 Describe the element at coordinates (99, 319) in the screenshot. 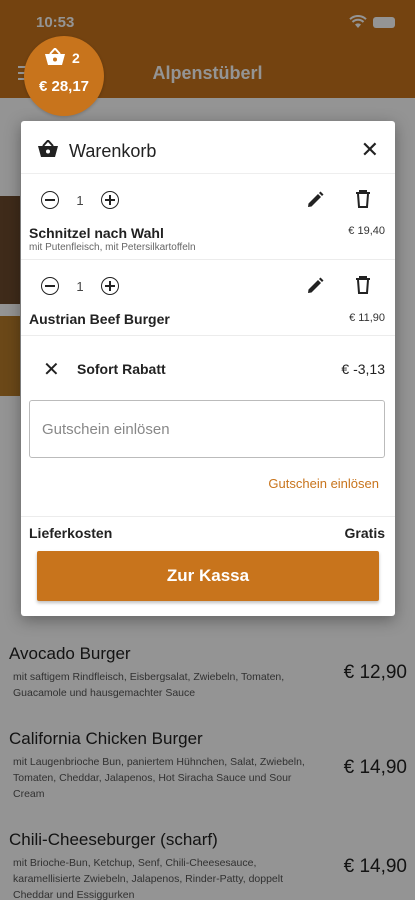

I see `cart-item-name: Austrian Beef Burger` at that location.